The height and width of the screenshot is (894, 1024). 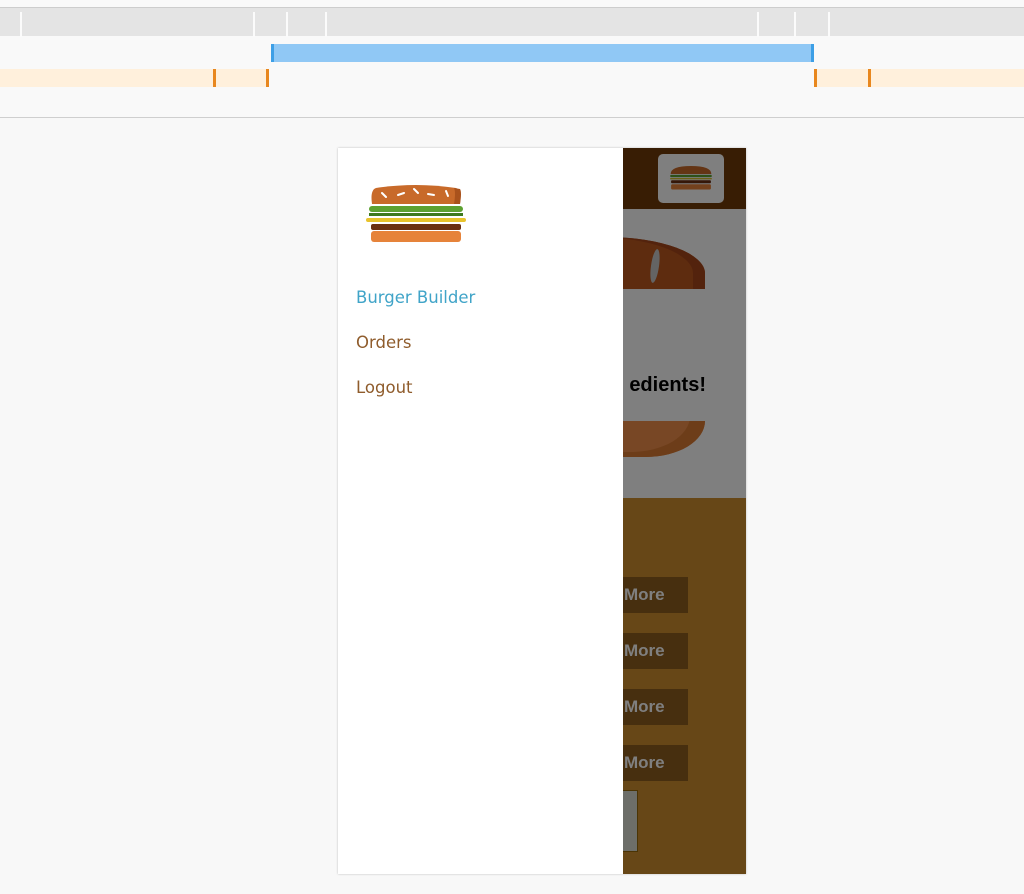 I want to click on breakpoint-bar-right, so click(x=920, y=78).